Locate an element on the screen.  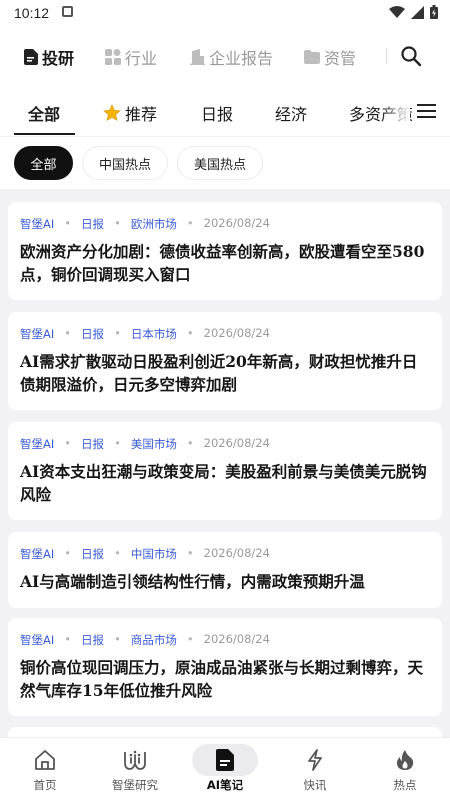
top-nav-label: 投研 is located at coordinates (58, 58).